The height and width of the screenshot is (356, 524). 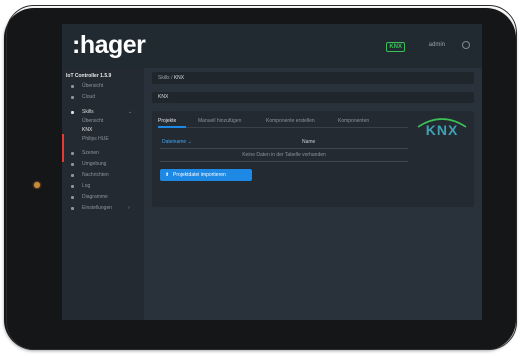 I want to click on page-title: KNX, so click(x=313, y=97).